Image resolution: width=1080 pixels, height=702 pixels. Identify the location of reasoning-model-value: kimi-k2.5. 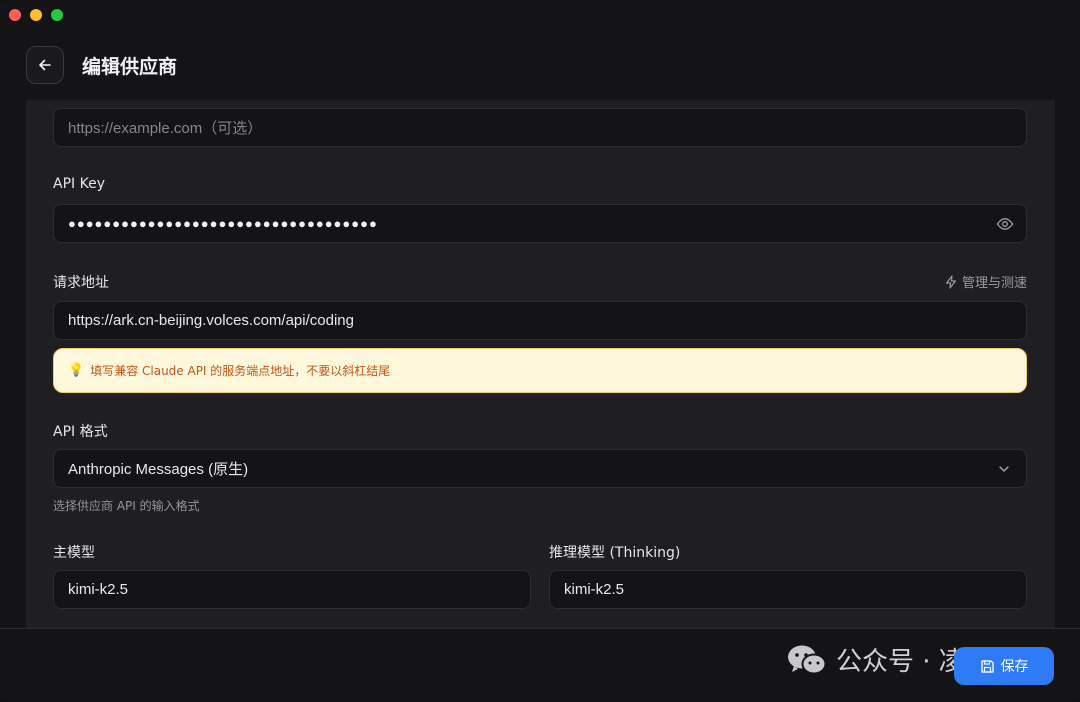
(594, 589).